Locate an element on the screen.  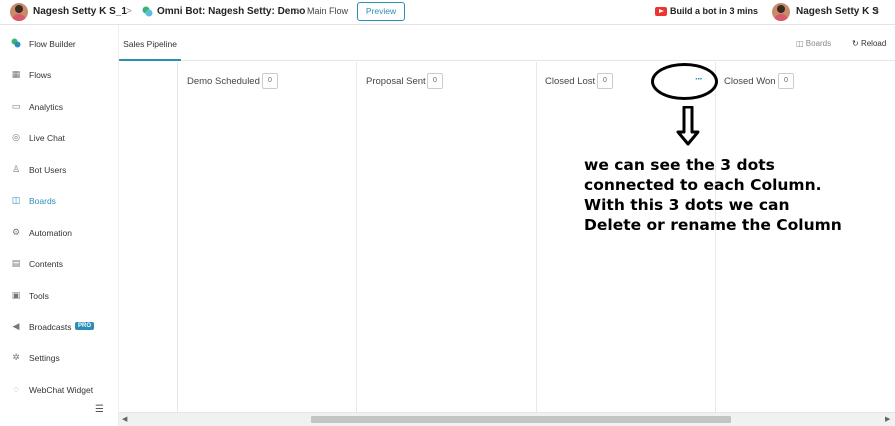
reload-button: ↻ Reload is located at coordinates (869, 43).